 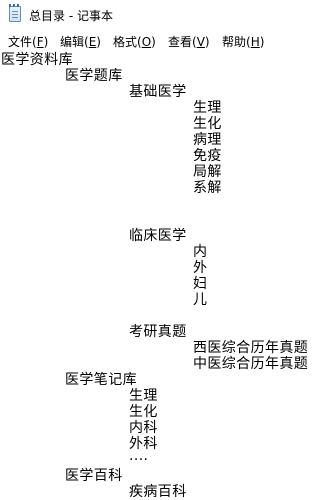 What do you see at coordinates (255, 42) in the screenshot?
I see `menu-help-accelerator: H` at bounding box center [255, 42].